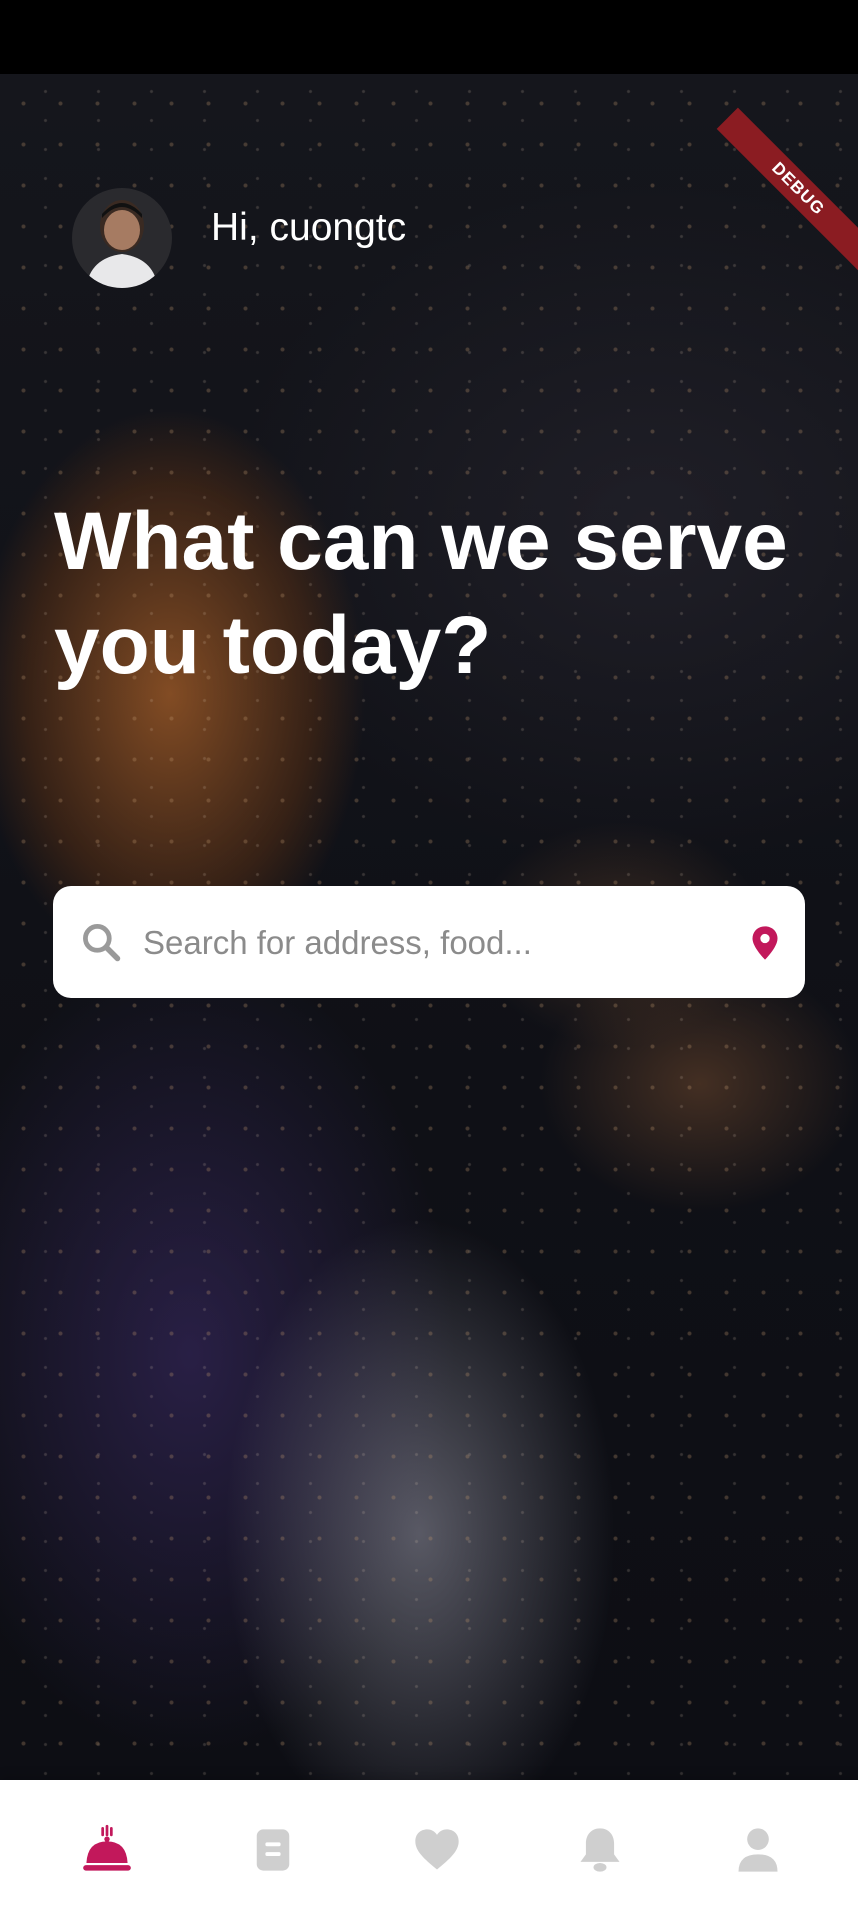  I want to click on orders-icon, so click(273, 1850).